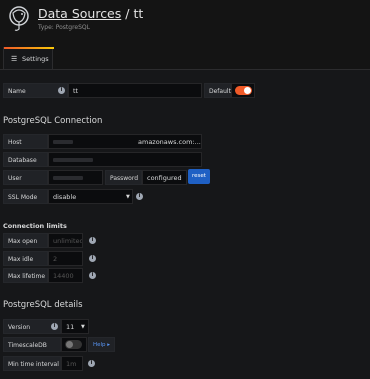  I want to click on tab-settings: ☰ Settings, so click(28, 58).